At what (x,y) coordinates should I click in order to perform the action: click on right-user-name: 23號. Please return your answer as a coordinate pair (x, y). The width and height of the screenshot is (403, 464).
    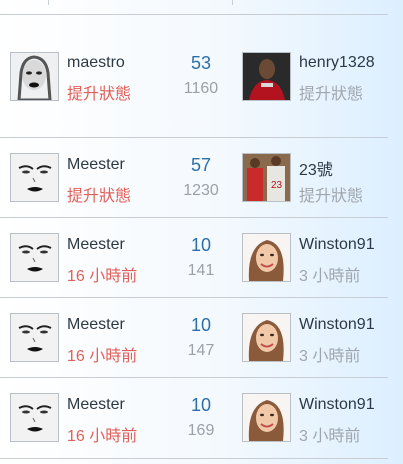
    Looking at the image, I should click on (316, 168).